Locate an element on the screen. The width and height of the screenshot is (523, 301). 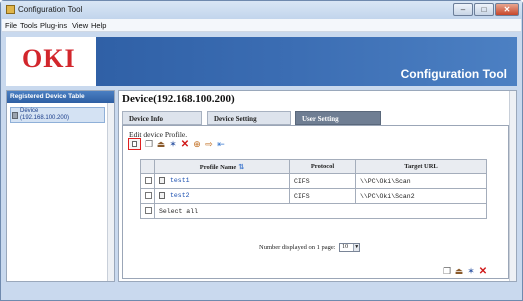
menu-bar: File Tools Plug-ins View Help is located at coordinates (261, 25).